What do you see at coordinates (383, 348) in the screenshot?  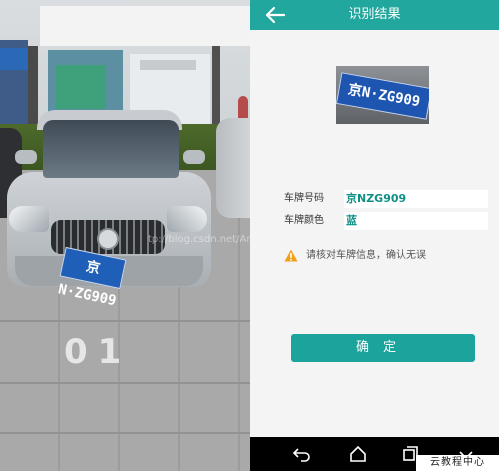 I see `confirm-button: 确定` at bounding box center [383, 348].